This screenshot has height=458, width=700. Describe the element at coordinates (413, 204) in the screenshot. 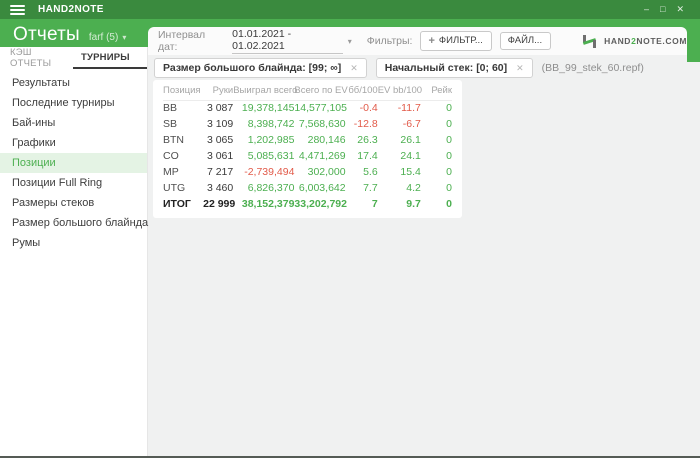

I see `evbb100-cell: 9.7` at that location.